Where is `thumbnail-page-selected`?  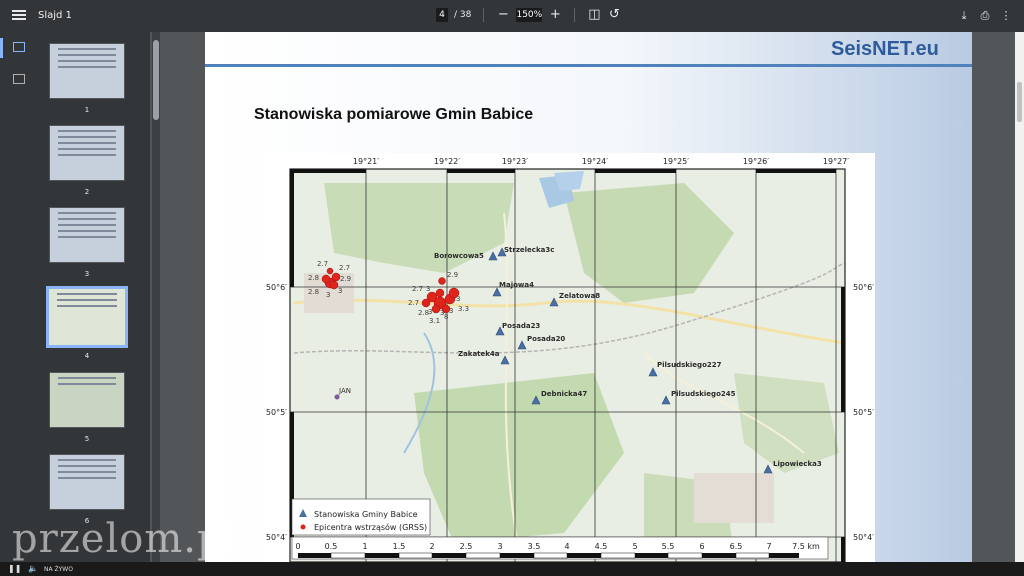
thumbnail-page-selected is located at coordinates (87, 317).